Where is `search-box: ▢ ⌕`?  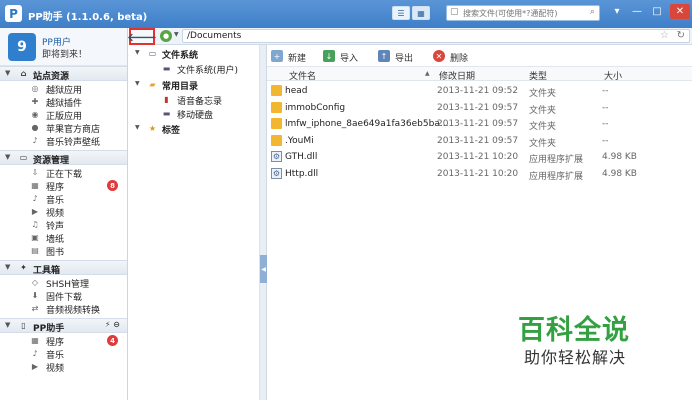
search-box: ▢ ⌕ is located at coordinates (523, 13).